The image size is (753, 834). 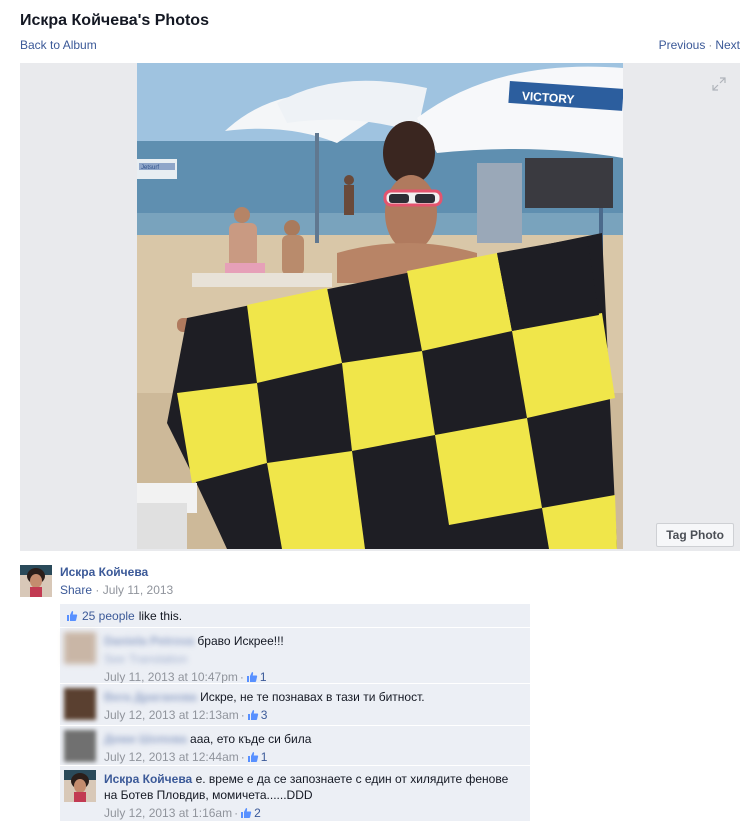 I want to click on comment-text: браво Искрее!!!, so click(x=240, y=641).